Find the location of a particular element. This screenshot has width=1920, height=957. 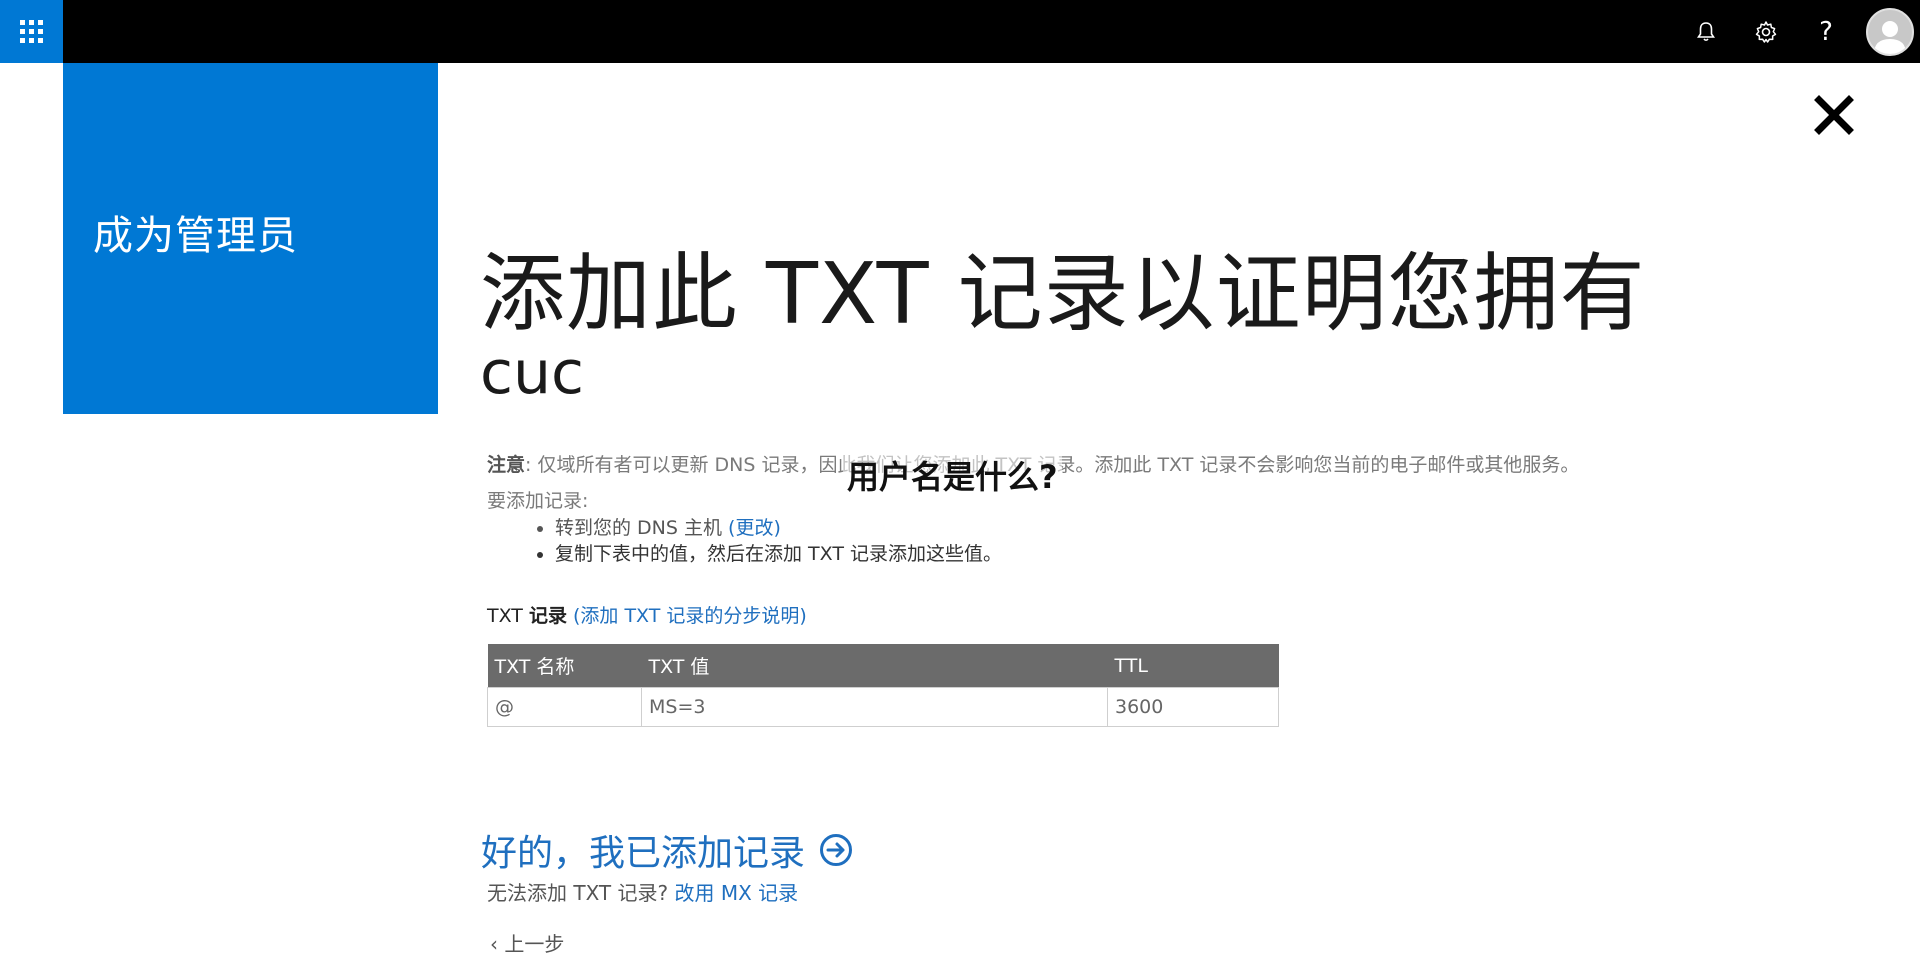

left-panel: 成为管理员 is located at coordinates (250, 238).